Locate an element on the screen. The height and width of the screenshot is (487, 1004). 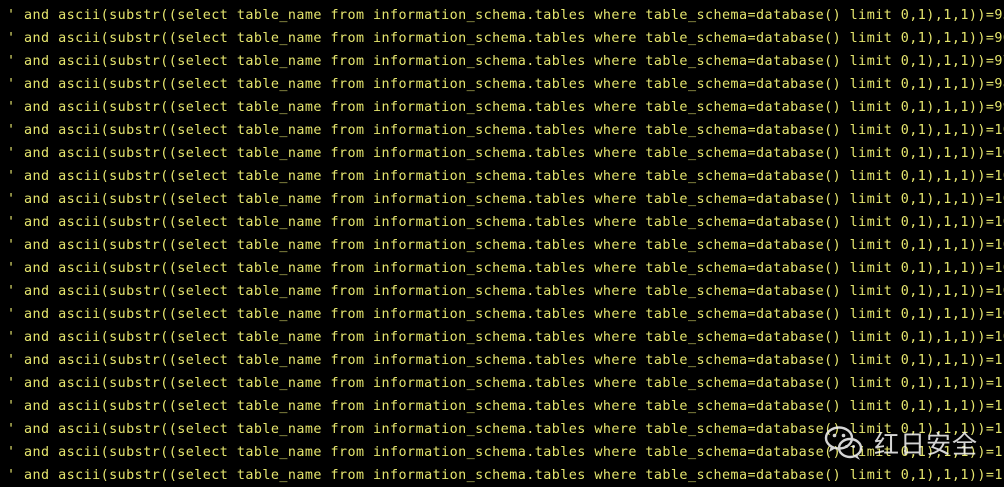
watermark-text: 红日安全 is located at coordinates (926, 444).